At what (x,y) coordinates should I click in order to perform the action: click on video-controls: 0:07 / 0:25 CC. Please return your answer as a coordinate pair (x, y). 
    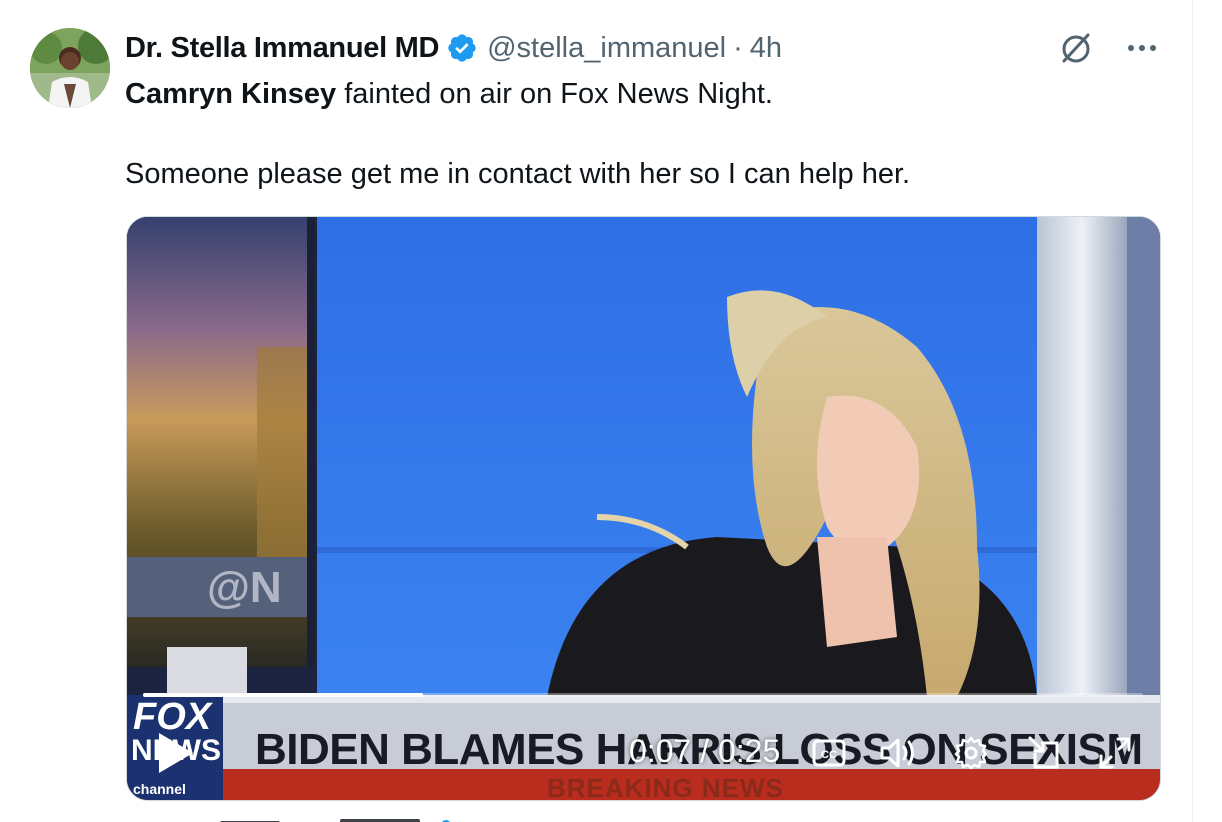
    Looking at the image, I should click on (643, 752).